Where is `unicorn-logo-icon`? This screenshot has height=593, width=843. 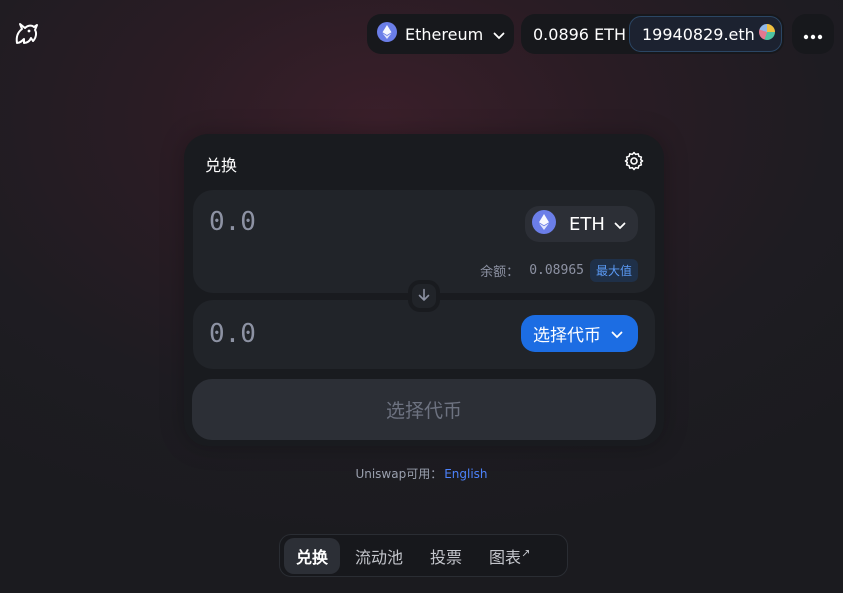
unicorn-logo-icon is located at coordinates (26, 34).